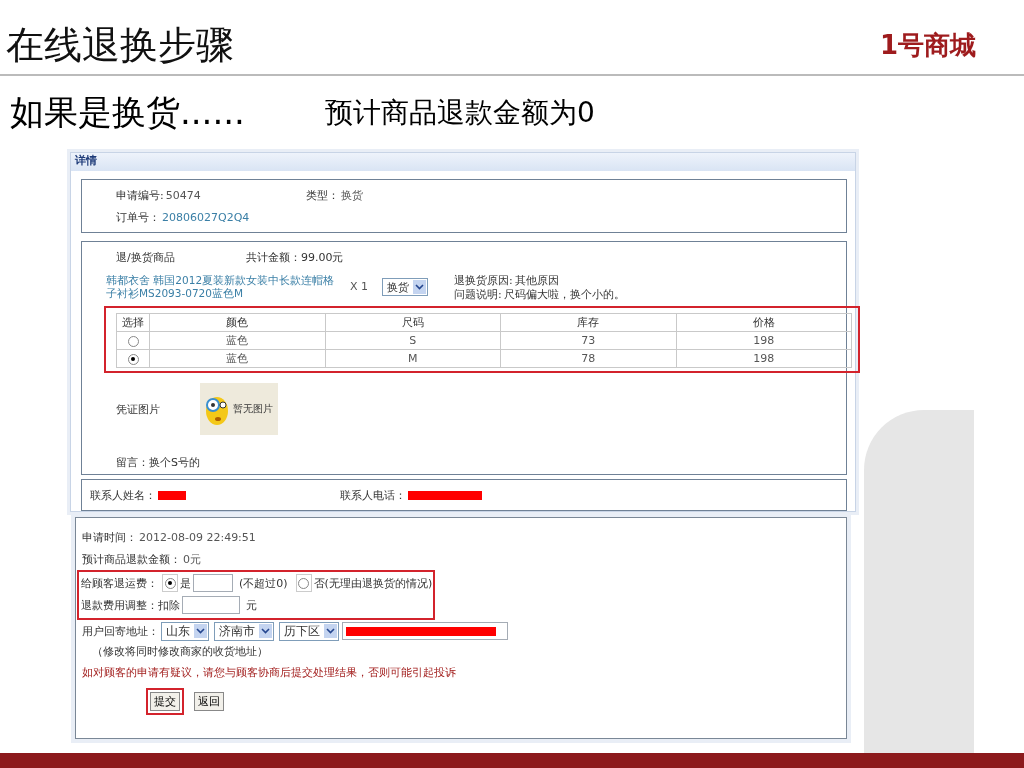 This screenshot has height=768, width=1024. Describe the element at coordinates (764, 322) in the screenshot. I see `column-header: 价格` at that location.